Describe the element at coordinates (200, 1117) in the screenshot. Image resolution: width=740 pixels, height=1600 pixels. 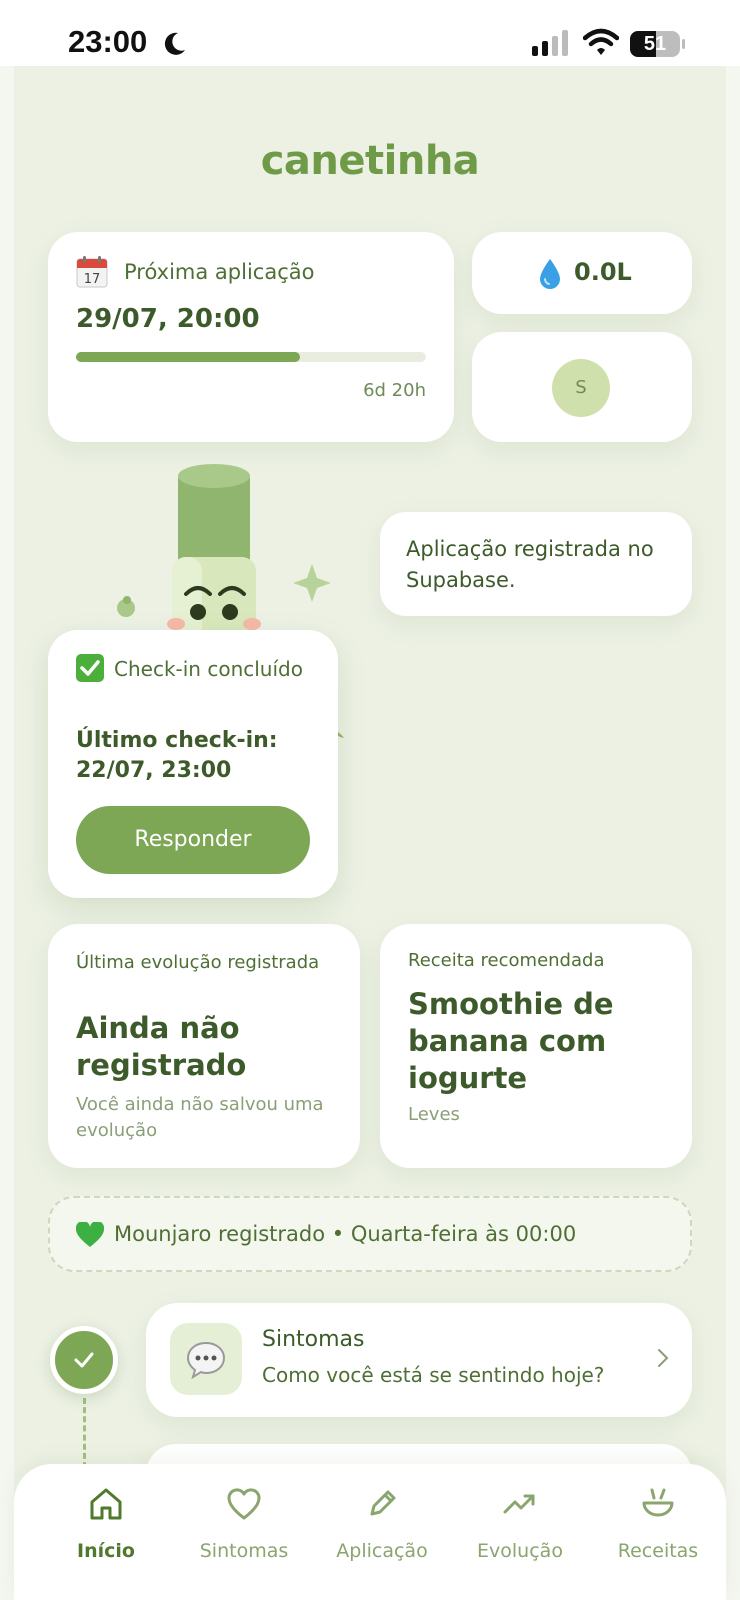
I see `last-evolution-subtitle: Você ainda não salvou uma evolução` at that location.